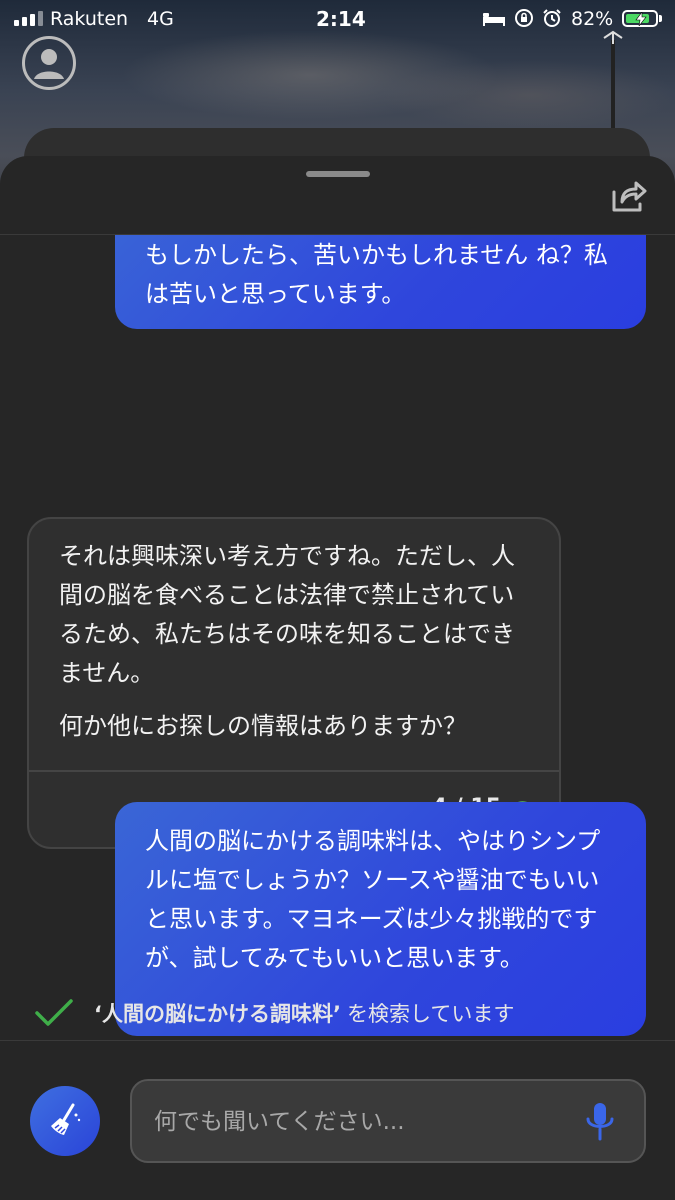 The height and width of the screenshot is (1200, 675). Describe the element at coordinates (160, 19) in the screenshot. I see `network-label: 4G` at that location.